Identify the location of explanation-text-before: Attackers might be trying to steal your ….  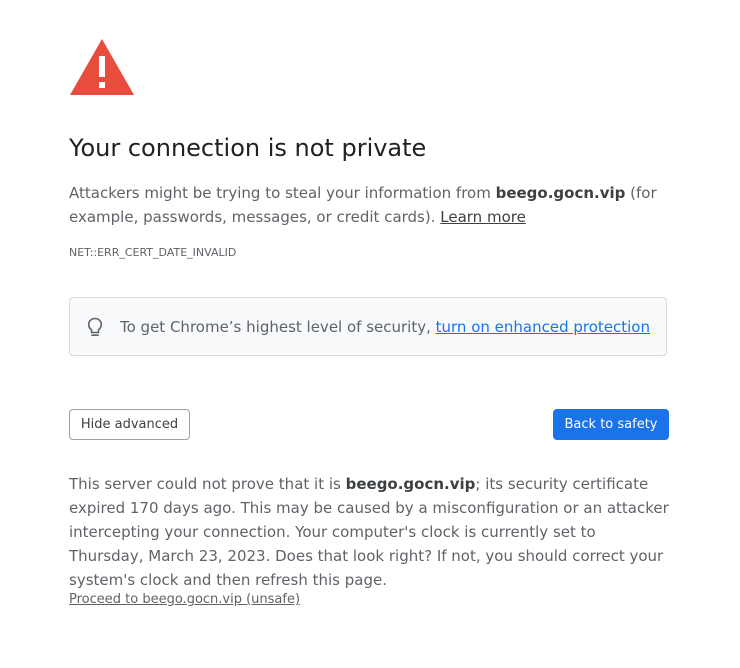
(282, 193).